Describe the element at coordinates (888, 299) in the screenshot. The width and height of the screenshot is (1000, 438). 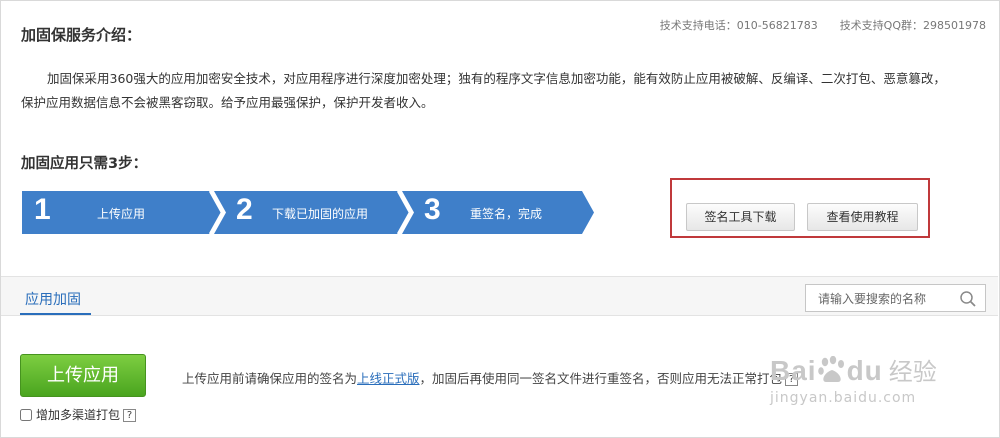
I see `search-input` at that location.